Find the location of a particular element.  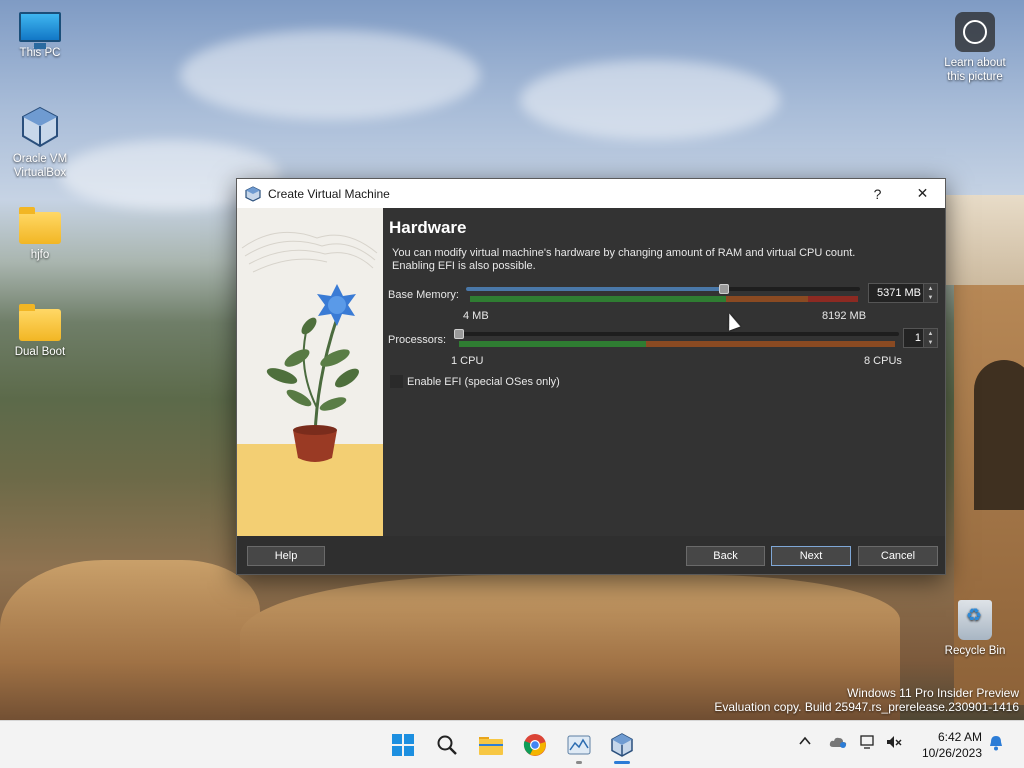

processor-slider-thumb is located at coordinates (459, 334).